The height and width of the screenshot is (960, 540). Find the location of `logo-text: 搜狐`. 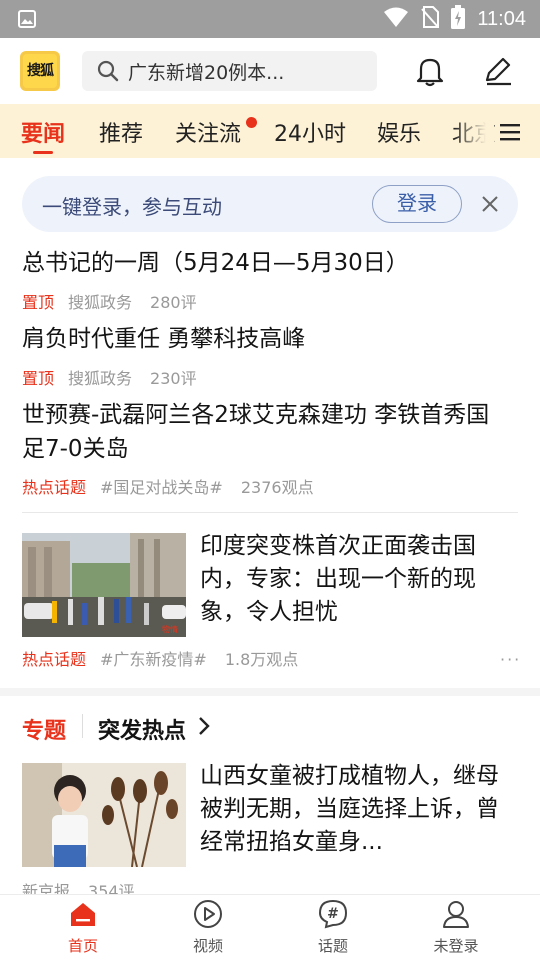

logo-text: 搜狐 is located at coordinates (40, 71).